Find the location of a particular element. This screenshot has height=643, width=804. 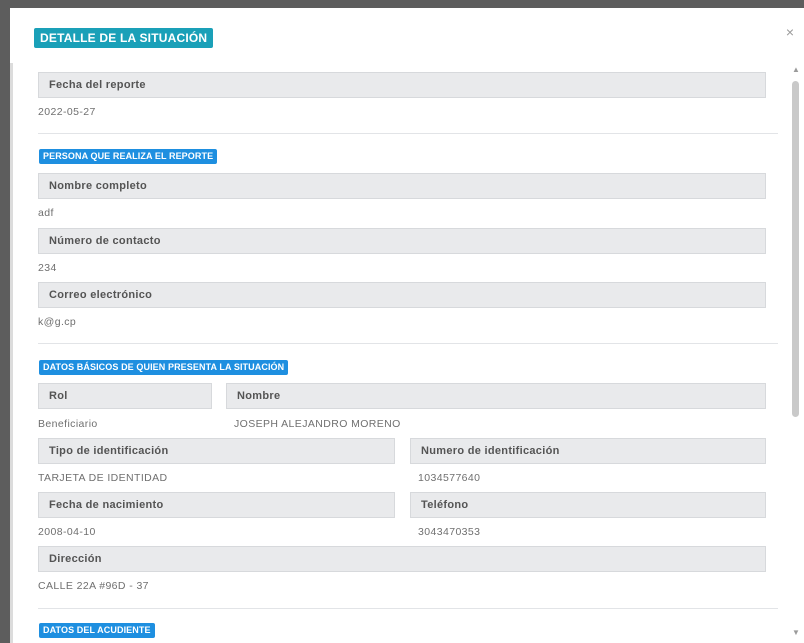

reporter-name-value: adf is located at coordinates (46, 213).